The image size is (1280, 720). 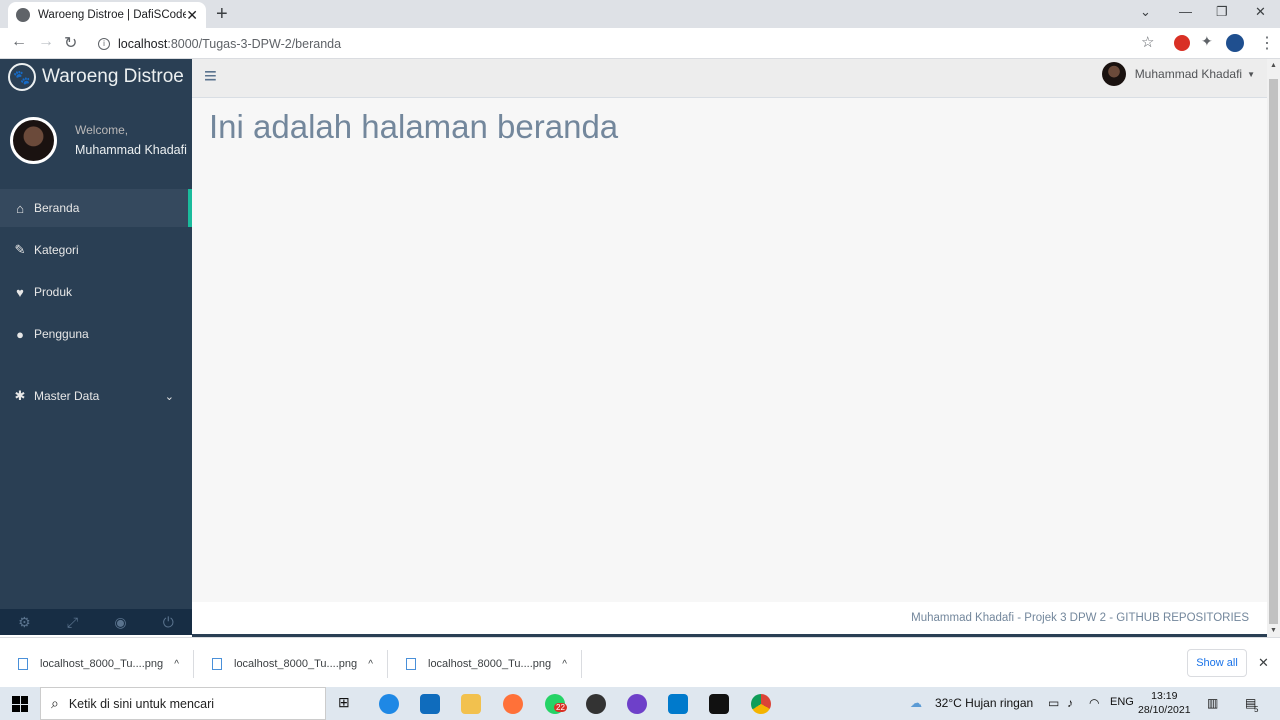 I want to click on scrollbar-thumb, so click(x=1273, y=351).